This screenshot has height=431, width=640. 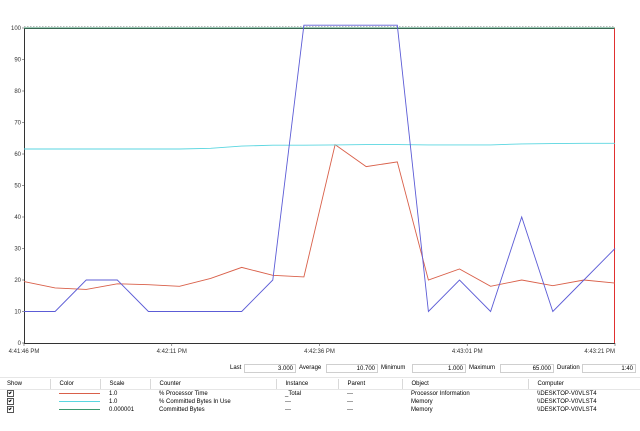 What do you see at coordinates (25, 384) in the screenshot?
I see `header-show: Show` at bounding box center [25, 384].